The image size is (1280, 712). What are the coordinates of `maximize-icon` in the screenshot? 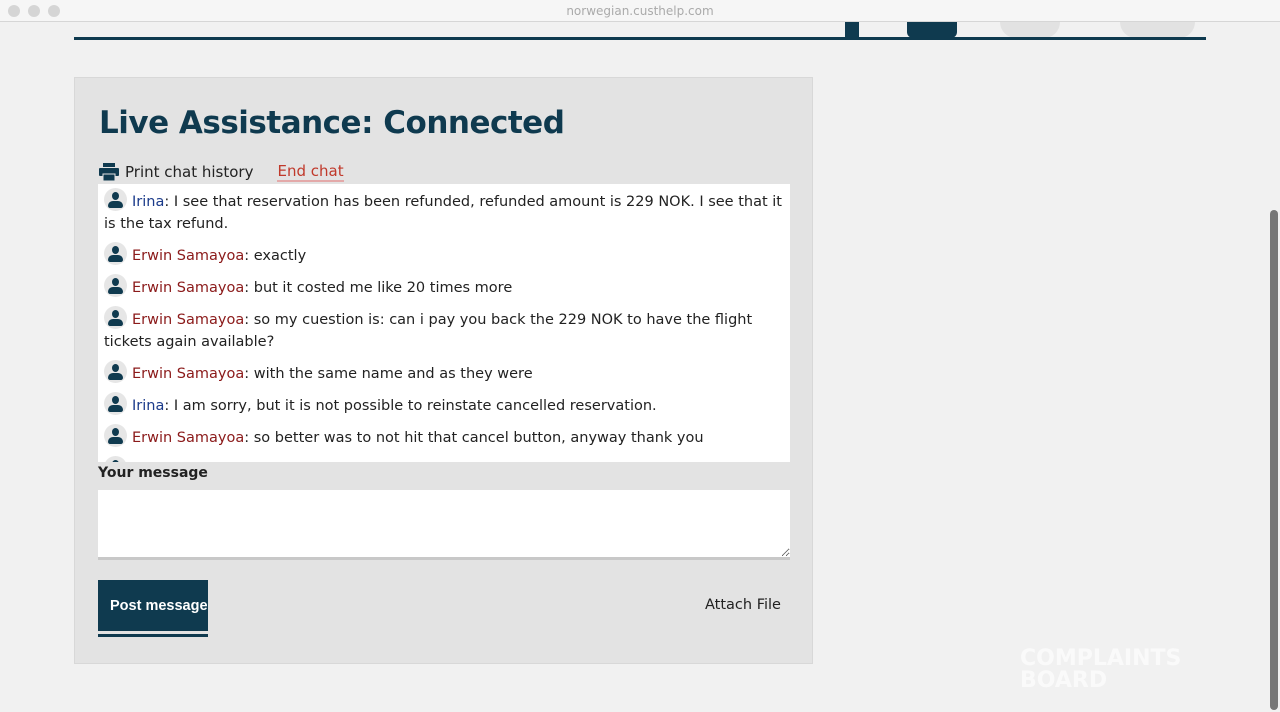 It's located at (54, 11).